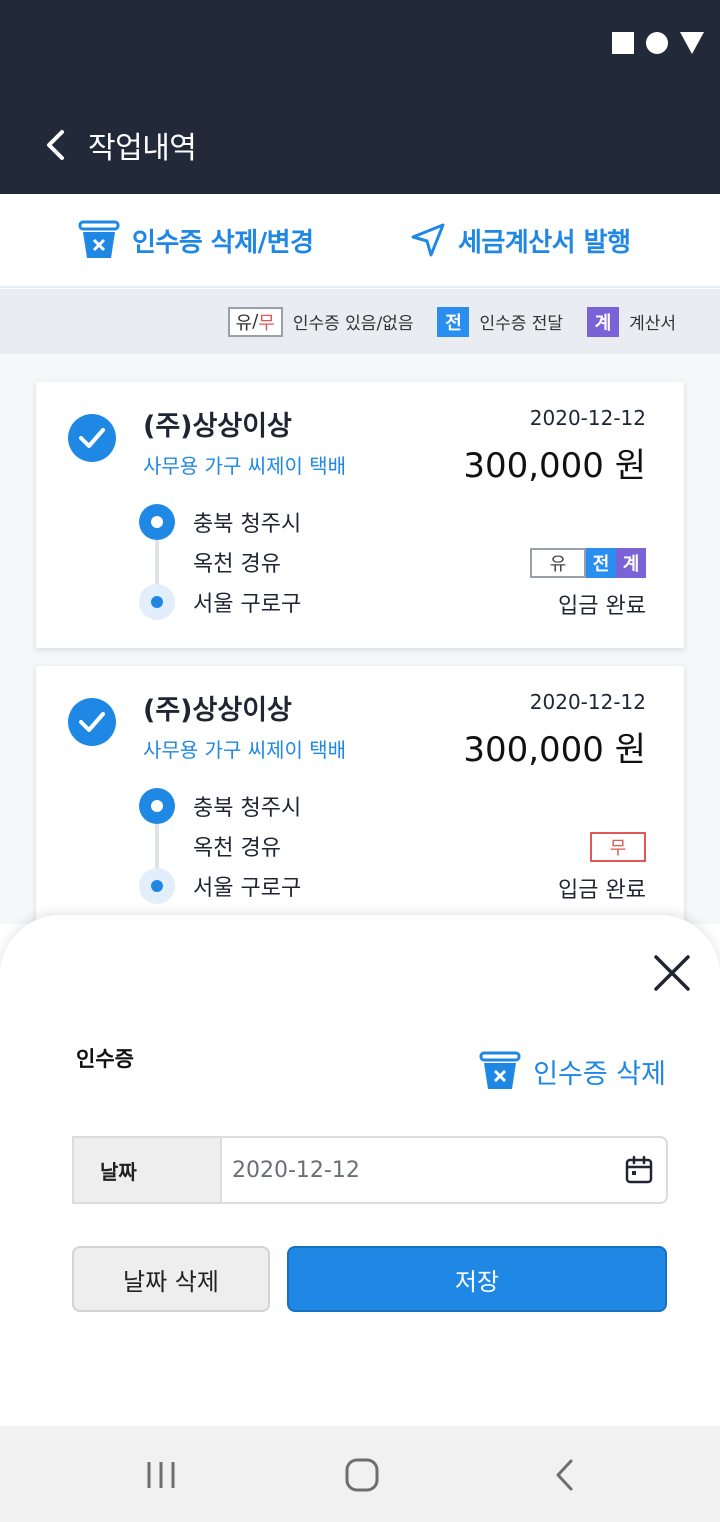  I want to click on date-field: 날짜 2020-12-12, so click(370, 1170).